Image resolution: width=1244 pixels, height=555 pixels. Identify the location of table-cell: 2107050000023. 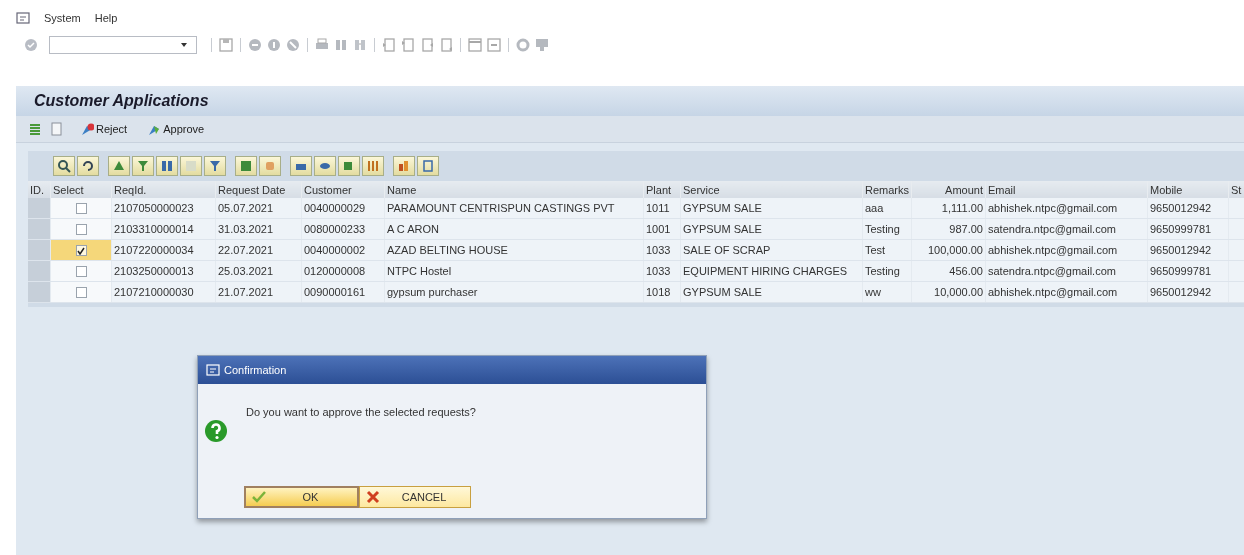
(163, 208).